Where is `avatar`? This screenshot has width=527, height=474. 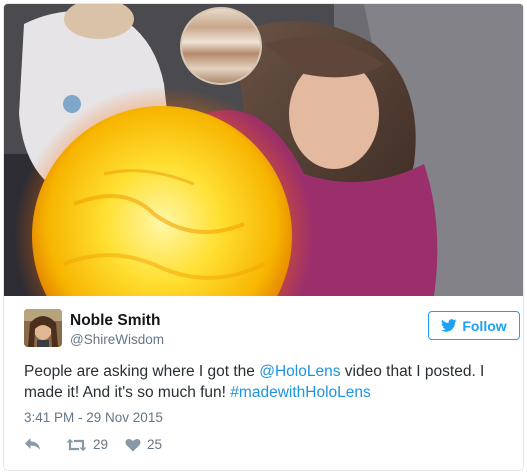
avatar is located at coordinates (43, 328).